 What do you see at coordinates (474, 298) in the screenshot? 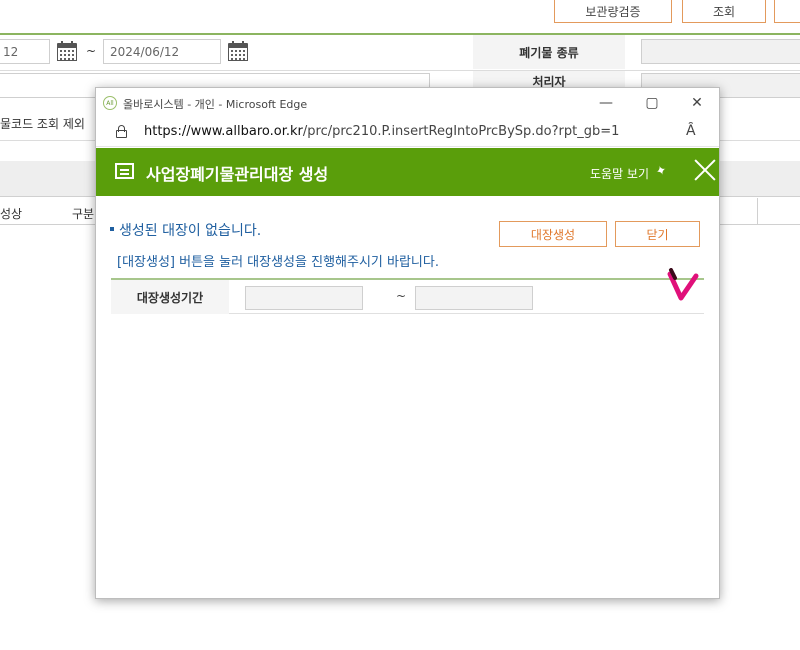
I see `period-end-input` at bounding box center [474, 298].